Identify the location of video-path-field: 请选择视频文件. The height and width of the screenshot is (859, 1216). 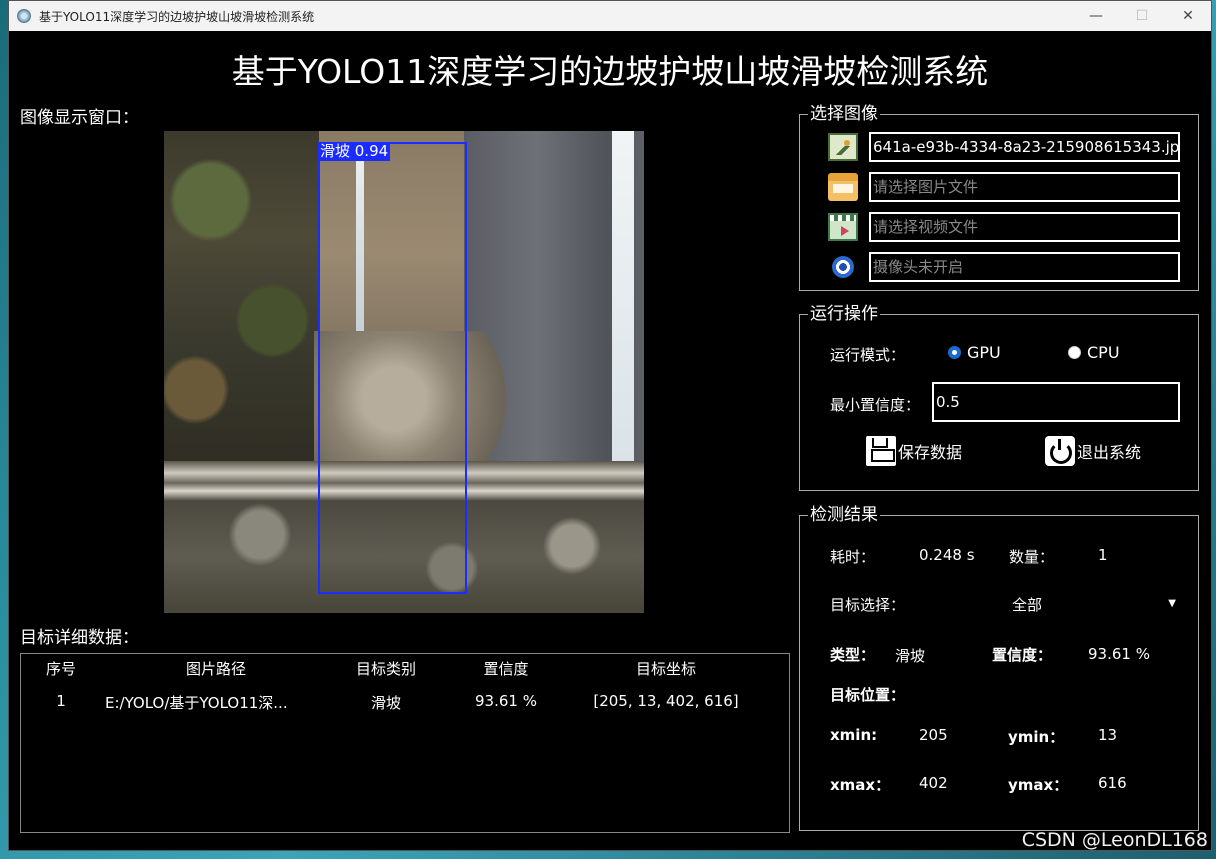
(1024, 227).